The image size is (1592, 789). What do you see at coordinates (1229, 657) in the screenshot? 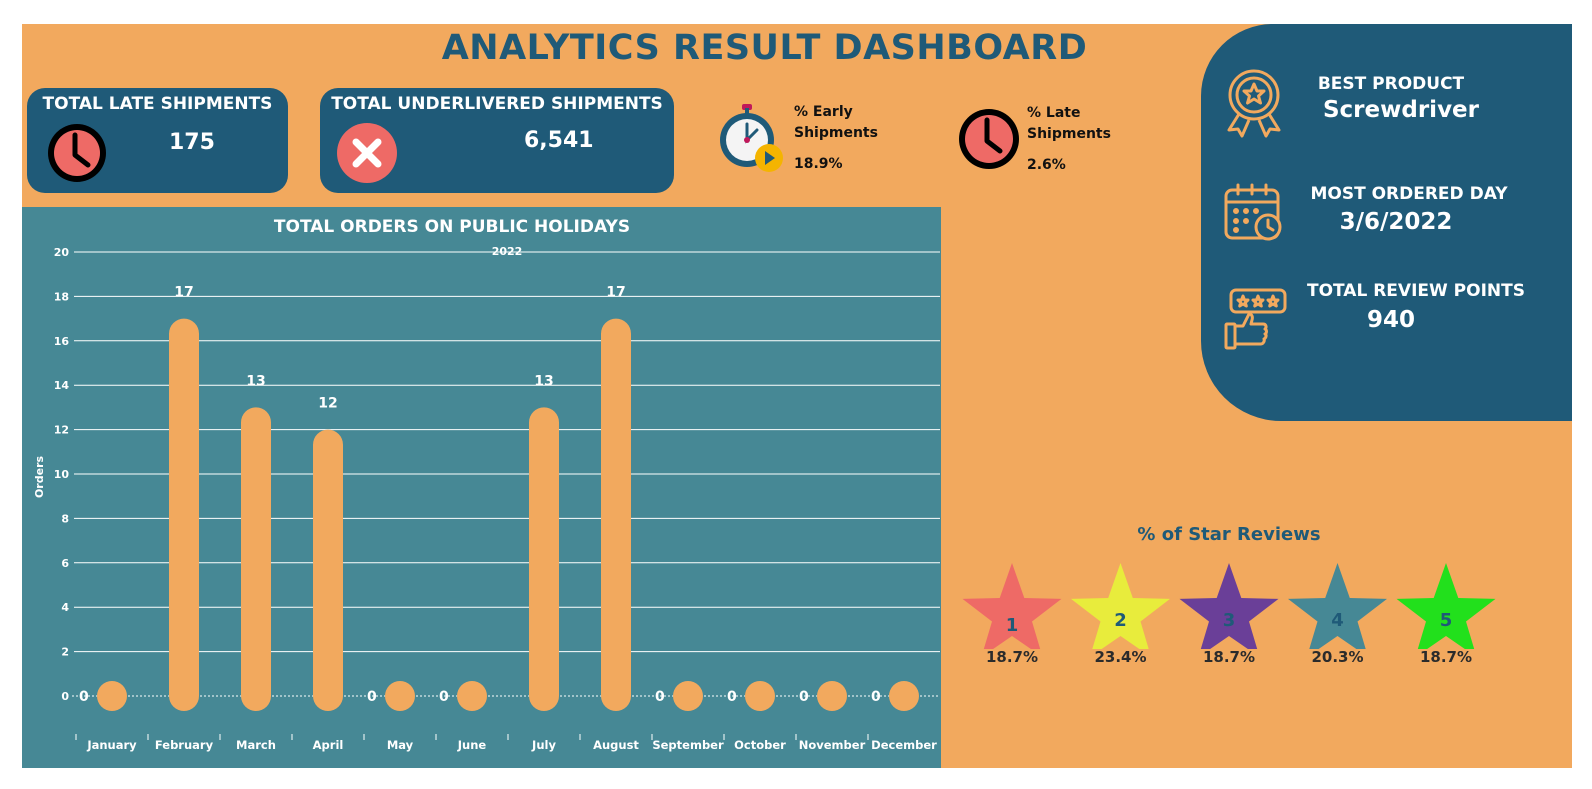
I see `star-3-percent: 18.7%` at bounding box center [1229, 657].